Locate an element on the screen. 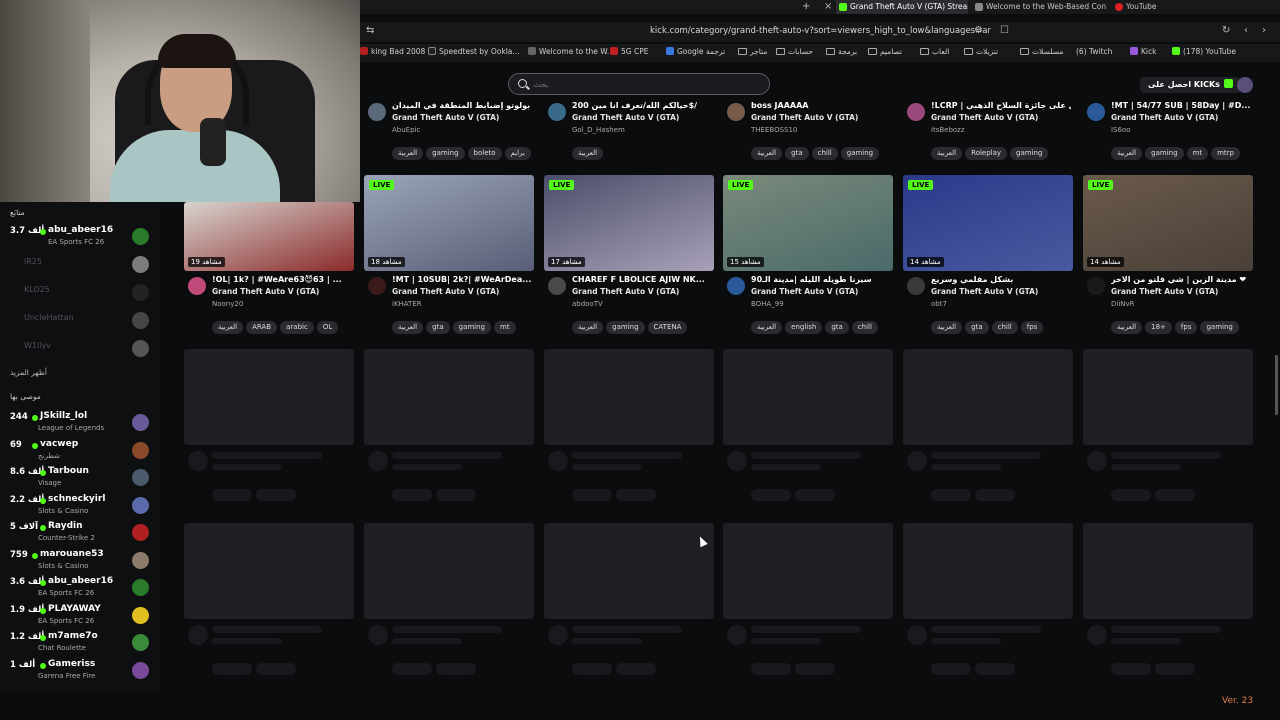 This screenshot has width=1280, height=720. stream-tag: Roleplay is located at coordinates (986, 153).